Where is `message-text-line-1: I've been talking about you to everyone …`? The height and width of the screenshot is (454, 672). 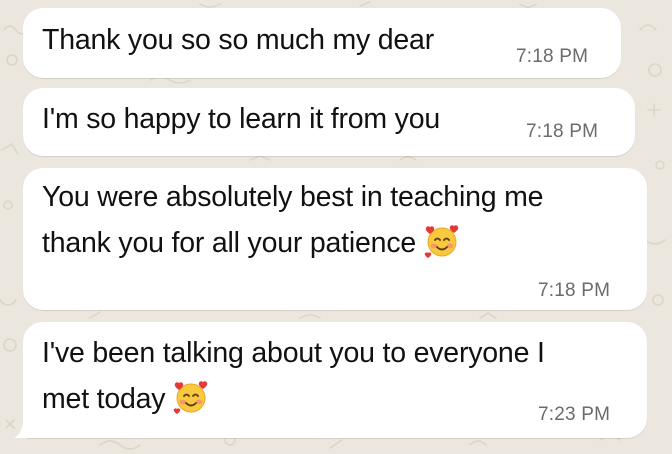 message-text-line-1: I've been talking about you to everyone … is located at coordinates (293, 353).